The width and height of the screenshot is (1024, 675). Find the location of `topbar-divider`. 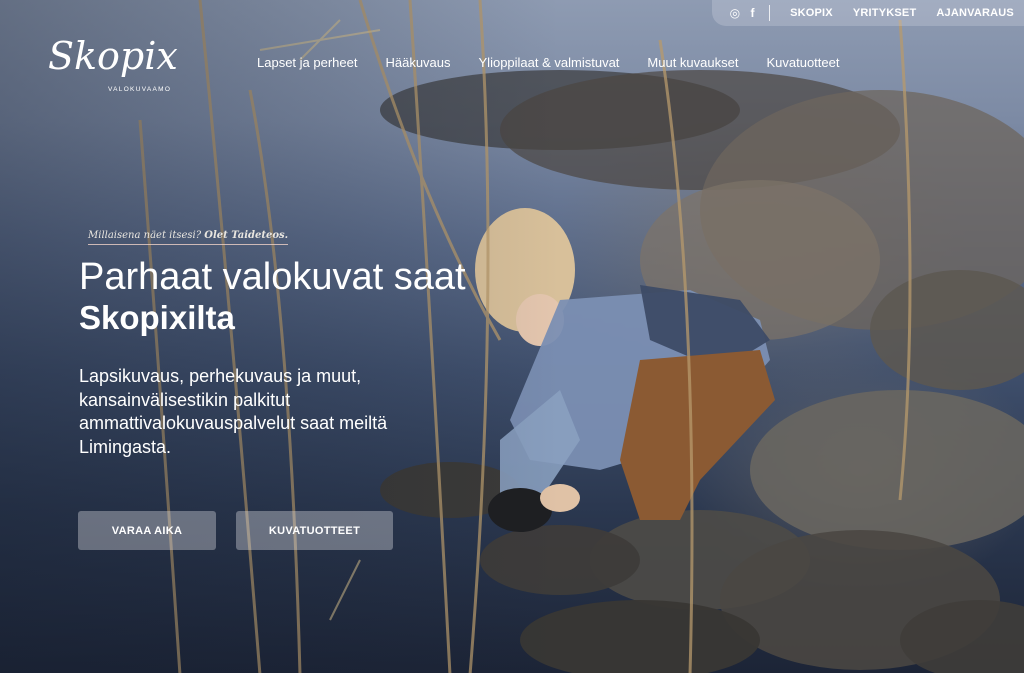

topbar-divider is located at coordinates (770, 13).